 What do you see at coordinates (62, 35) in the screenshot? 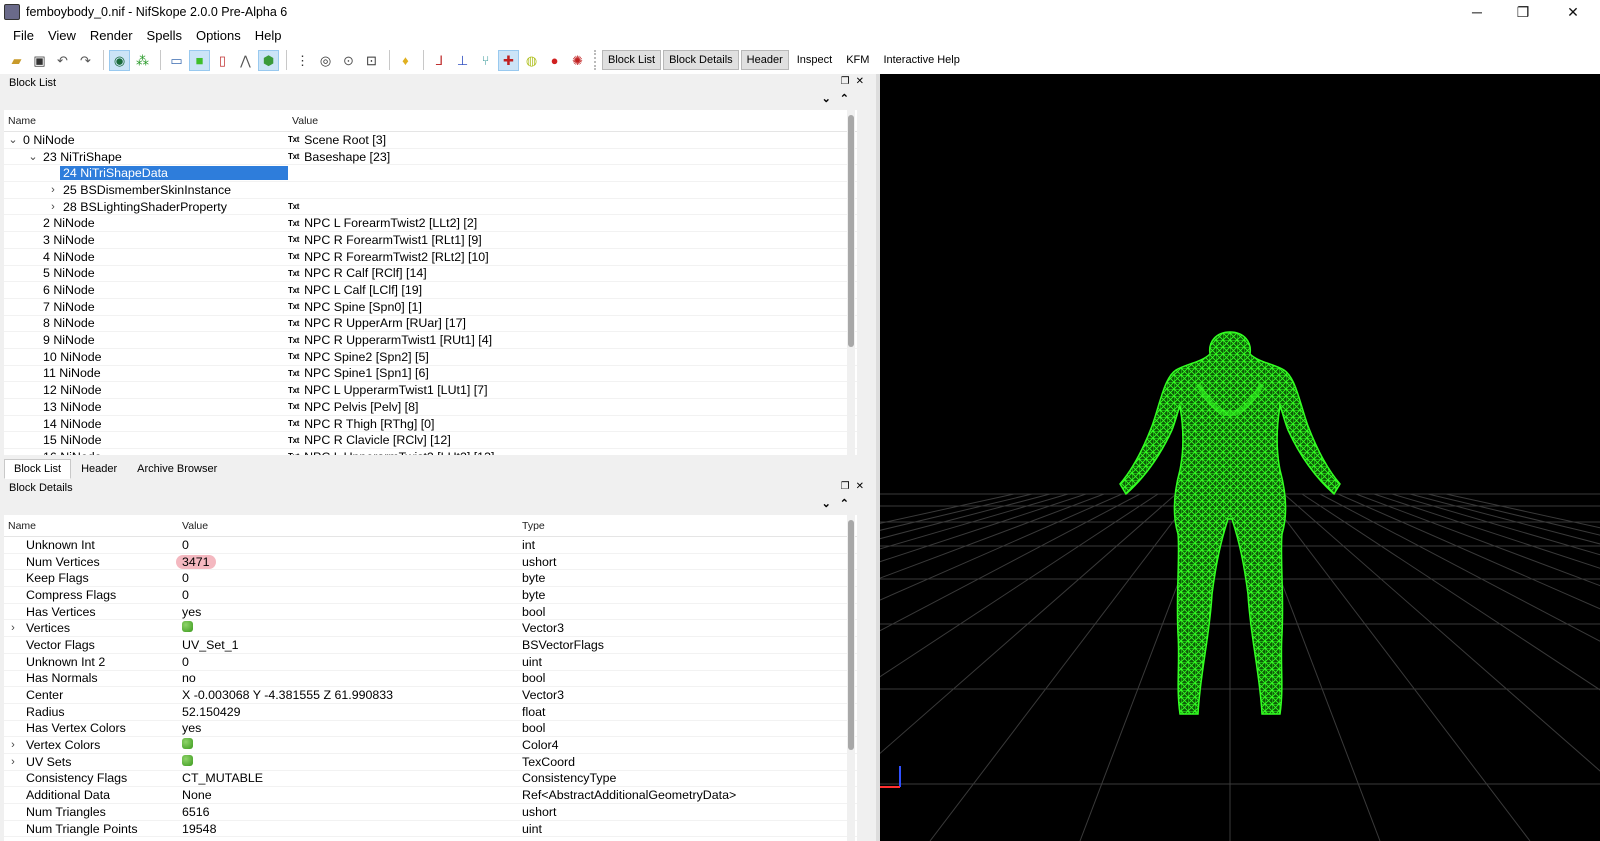
I see `menu-view: View` at bounding box center [62, 35].